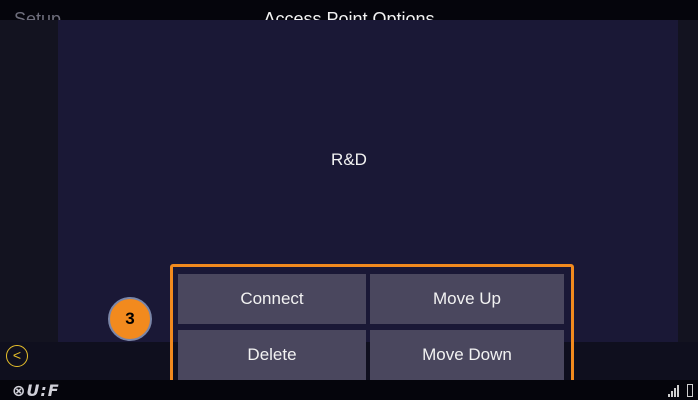  Describe the element at coordinates (688, 181) in the screenshot. I see `right-gutter` at that location.